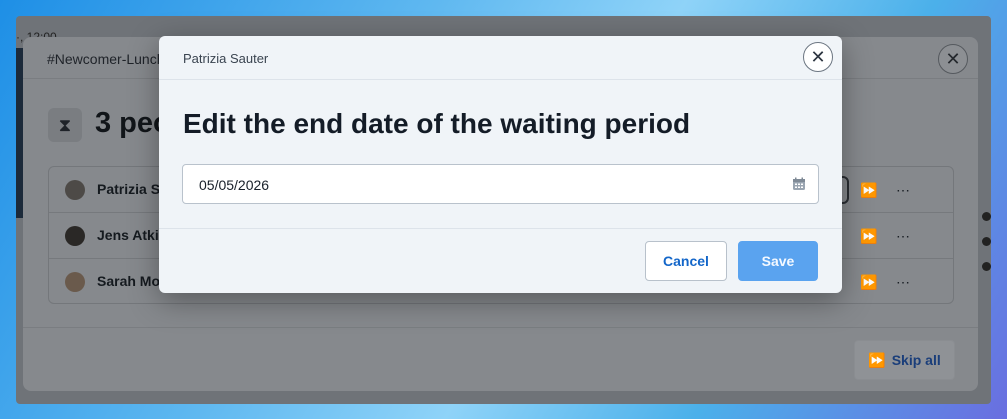 Image resolution: width=1007 pixels, height=419 pixels. What do you see at coordinates (818, 57) in the screenshot?
I see `close-icon: ✕` at bounding box center [818, 57].